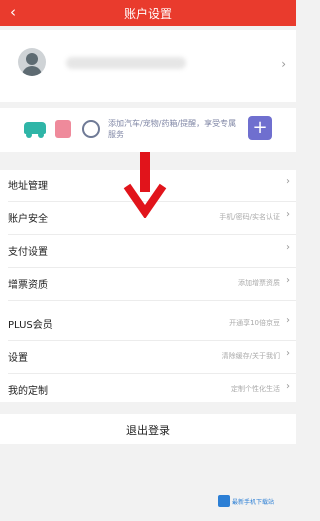  What do you see at coordinates (32, 62) in the screenshot?
I see `user-avatar-icon` at bounding box center [32, 62].